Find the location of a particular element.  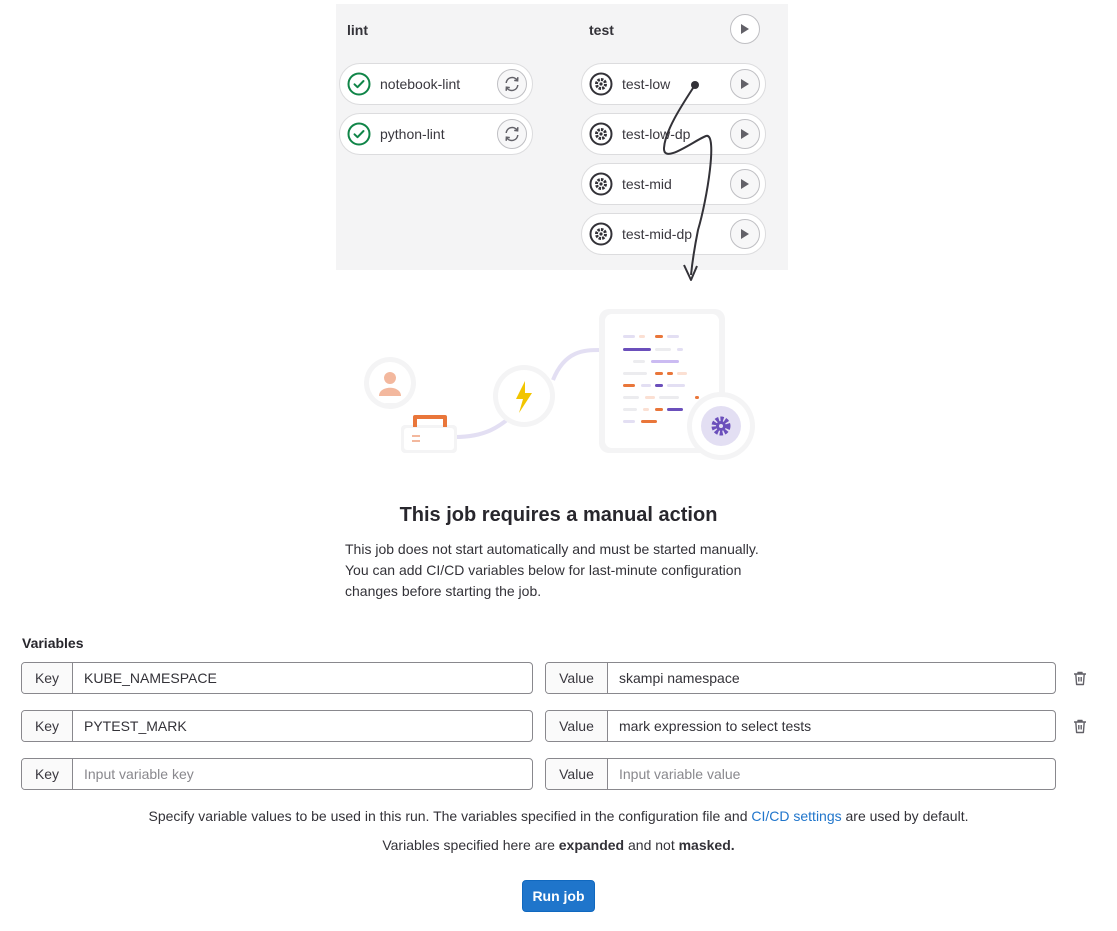

job-label: notebook-lint is located at coordinates (420, 84).